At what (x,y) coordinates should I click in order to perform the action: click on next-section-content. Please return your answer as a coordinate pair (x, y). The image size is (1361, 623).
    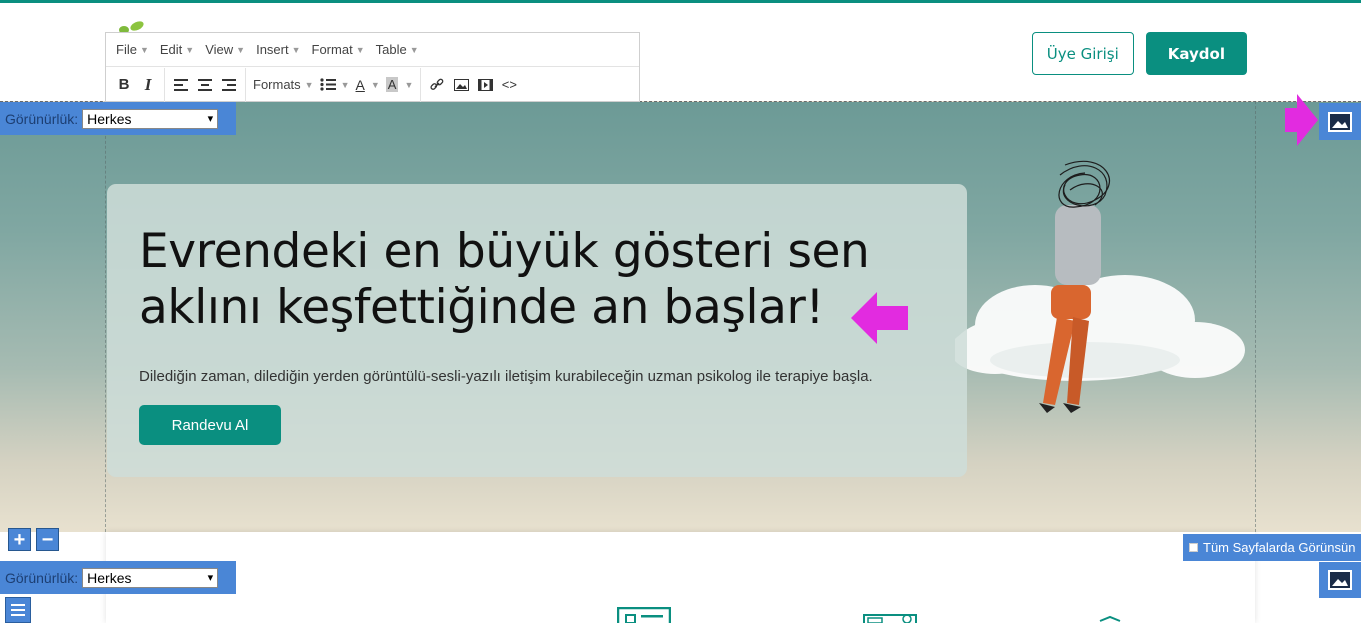
    Looking at the image, I should click on (680, 577).